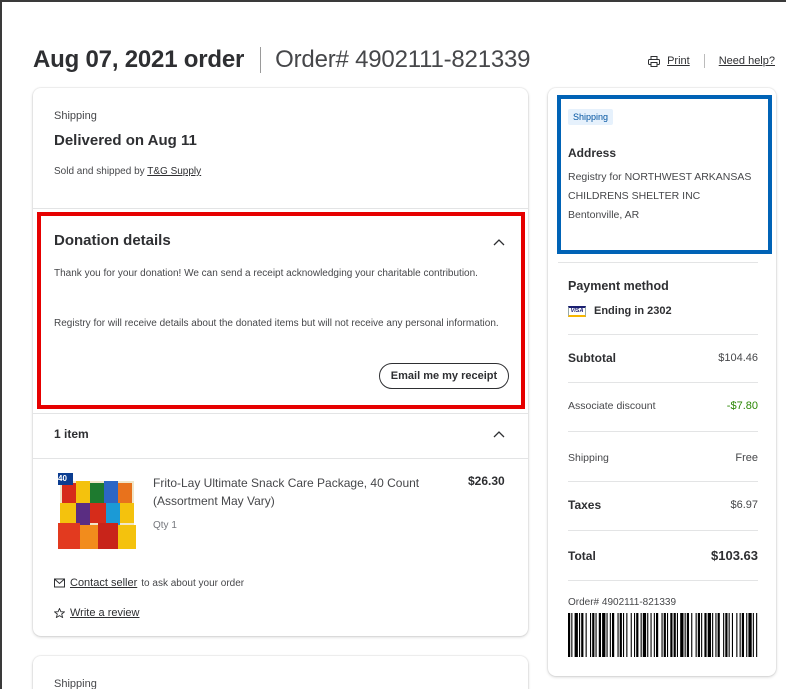 This screenshot has width=786, height=689. What do you see at coordinates (97, 513) in the screenshot?
I see `product-image` at bounding box center [97, 513].